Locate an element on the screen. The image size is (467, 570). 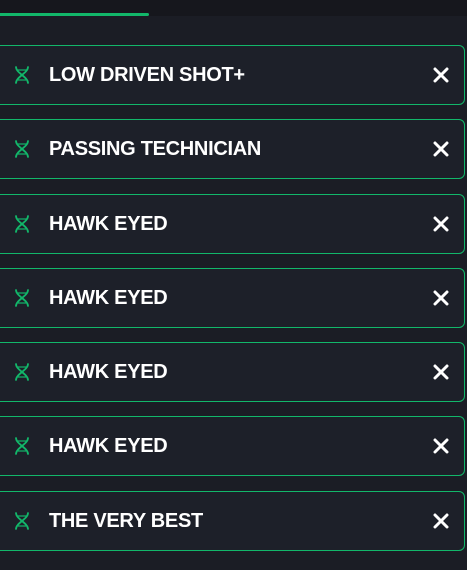
trait-row: PASSING TECHNICIAN is located at coordinates (232, 149).